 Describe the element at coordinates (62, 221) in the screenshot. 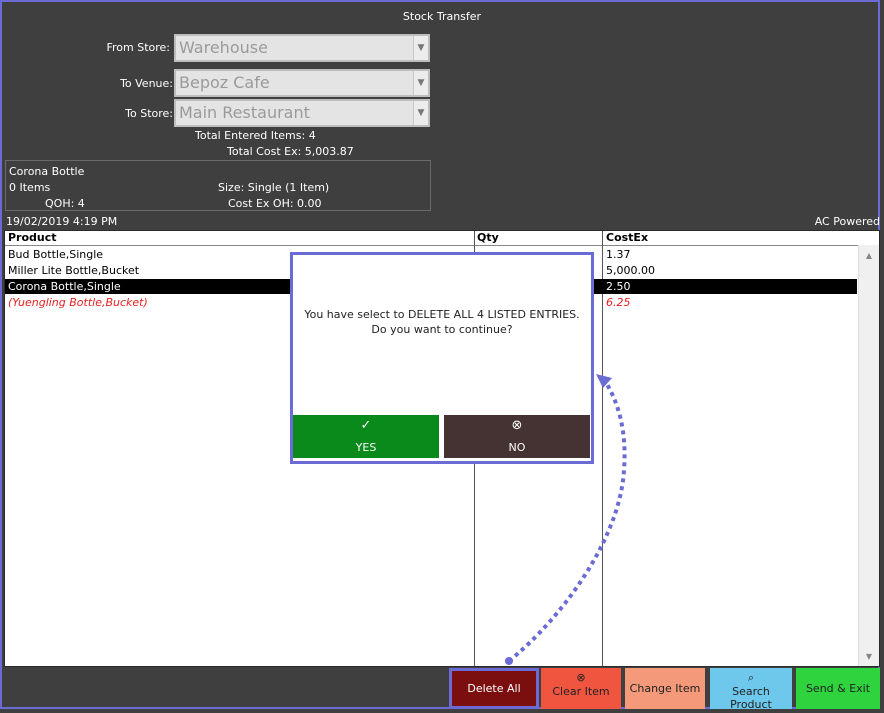

I see `datetime-status: 19/02/2019 4:19 PM` at that location.